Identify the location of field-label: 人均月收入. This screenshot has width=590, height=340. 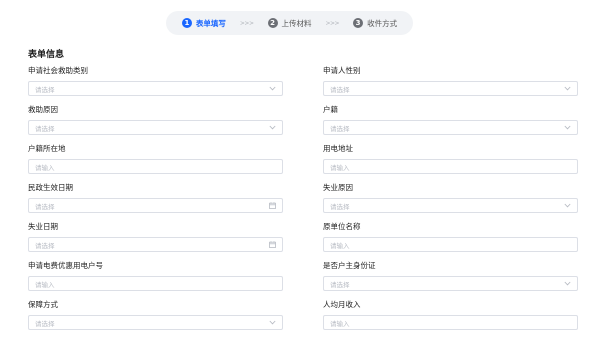
(342, 304).